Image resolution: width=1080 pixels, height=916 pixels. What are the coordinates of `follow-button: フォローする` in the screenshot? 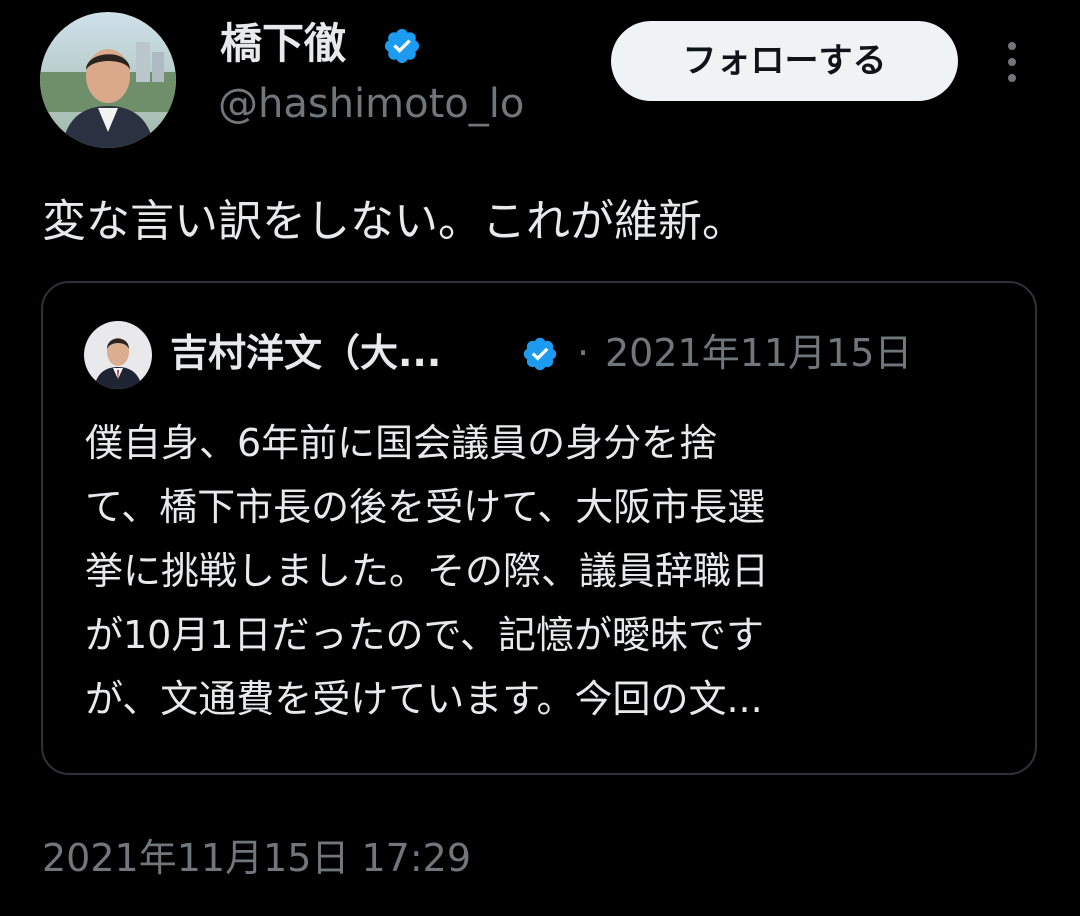 It's located at (784, 61).